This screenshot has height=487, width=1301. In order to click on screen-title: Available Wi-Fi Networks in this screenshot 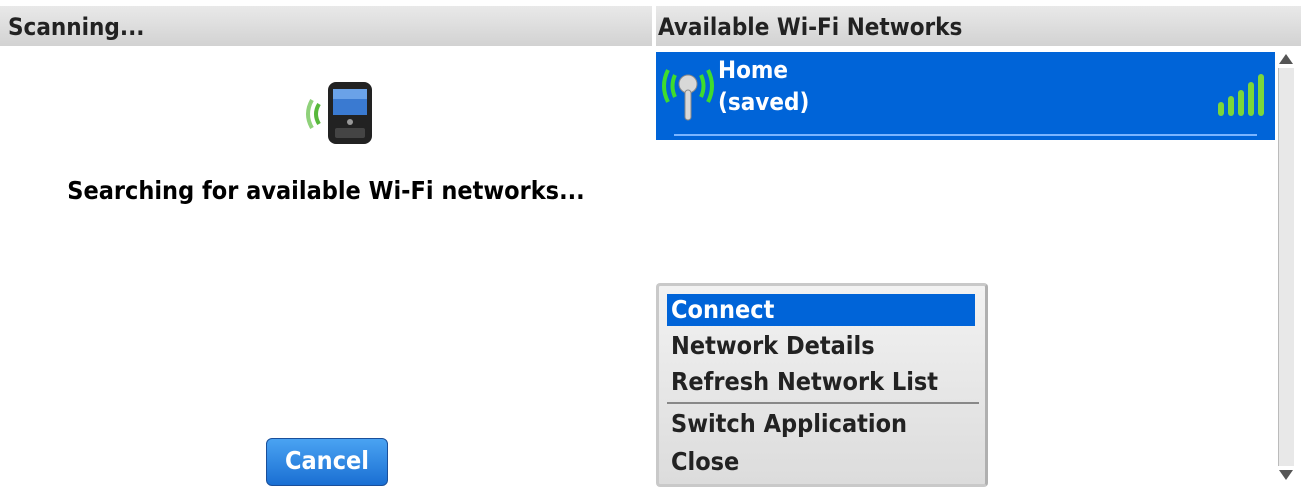, I will do `click(810, 27)`.